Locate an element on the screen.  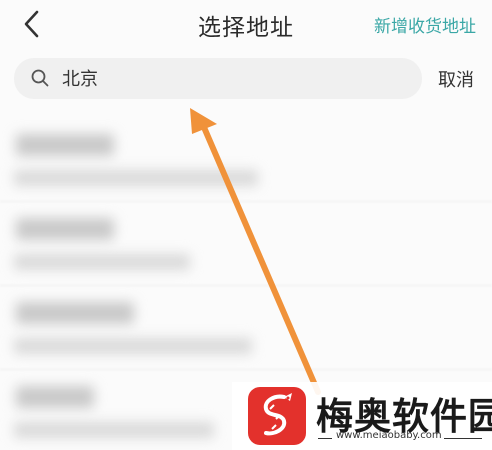
search-input is located at coordinates (232, 79).